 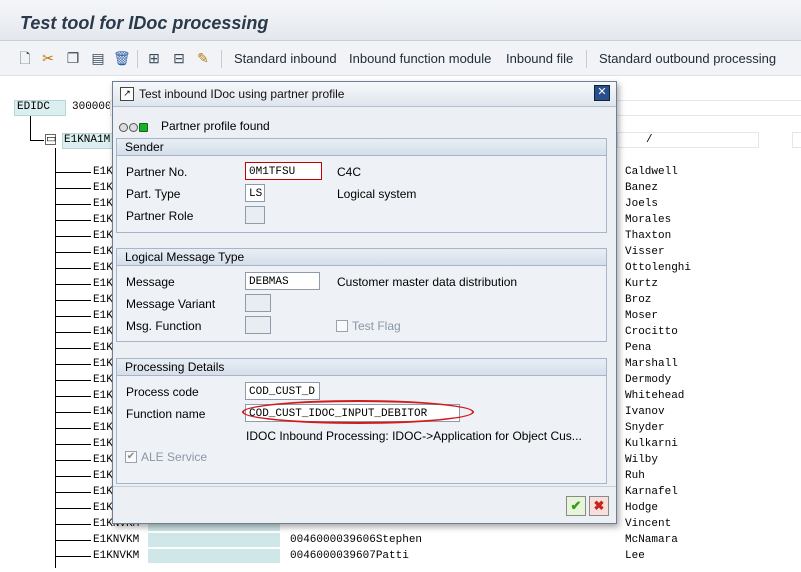 What do you see at coordinates (258, 325) in the screenshot?
I see `msg-function-input` at bounding box center [258, 325].